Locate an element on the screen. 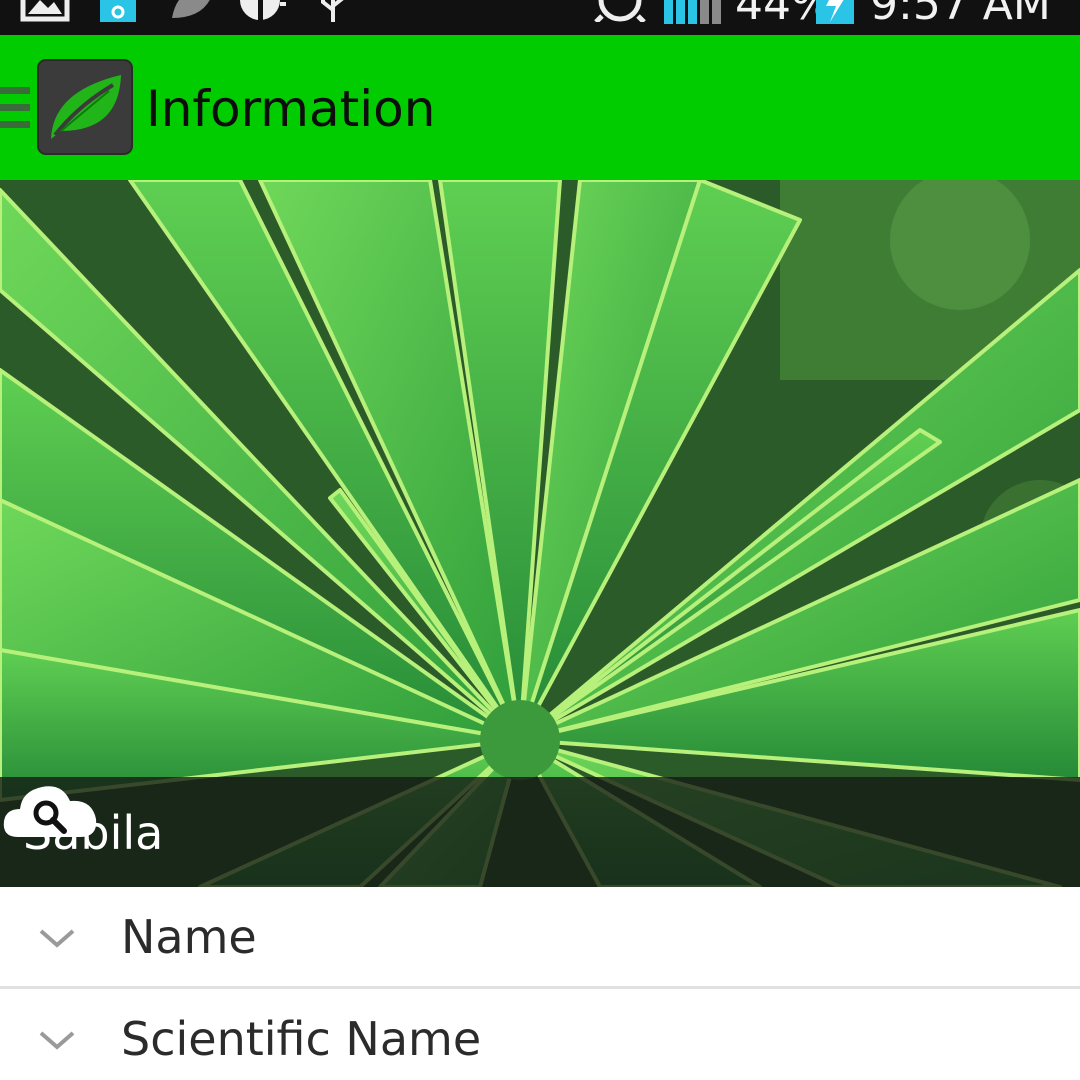  alarm-clock-icon is located at coordinates (620, 11).